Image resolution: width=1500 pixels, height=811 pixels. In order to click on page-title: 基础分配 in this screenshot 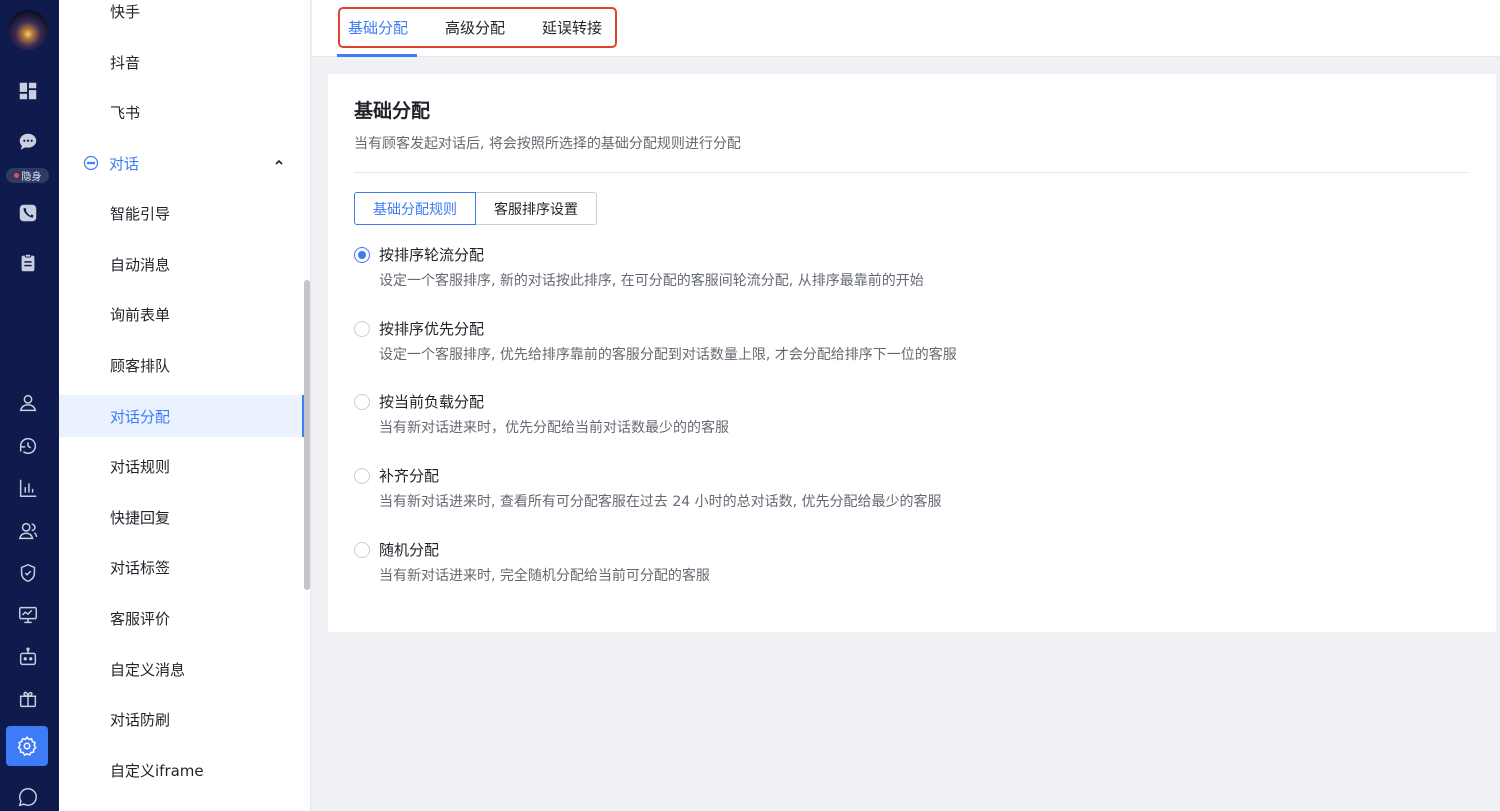, I will do `click(392, 111)`.